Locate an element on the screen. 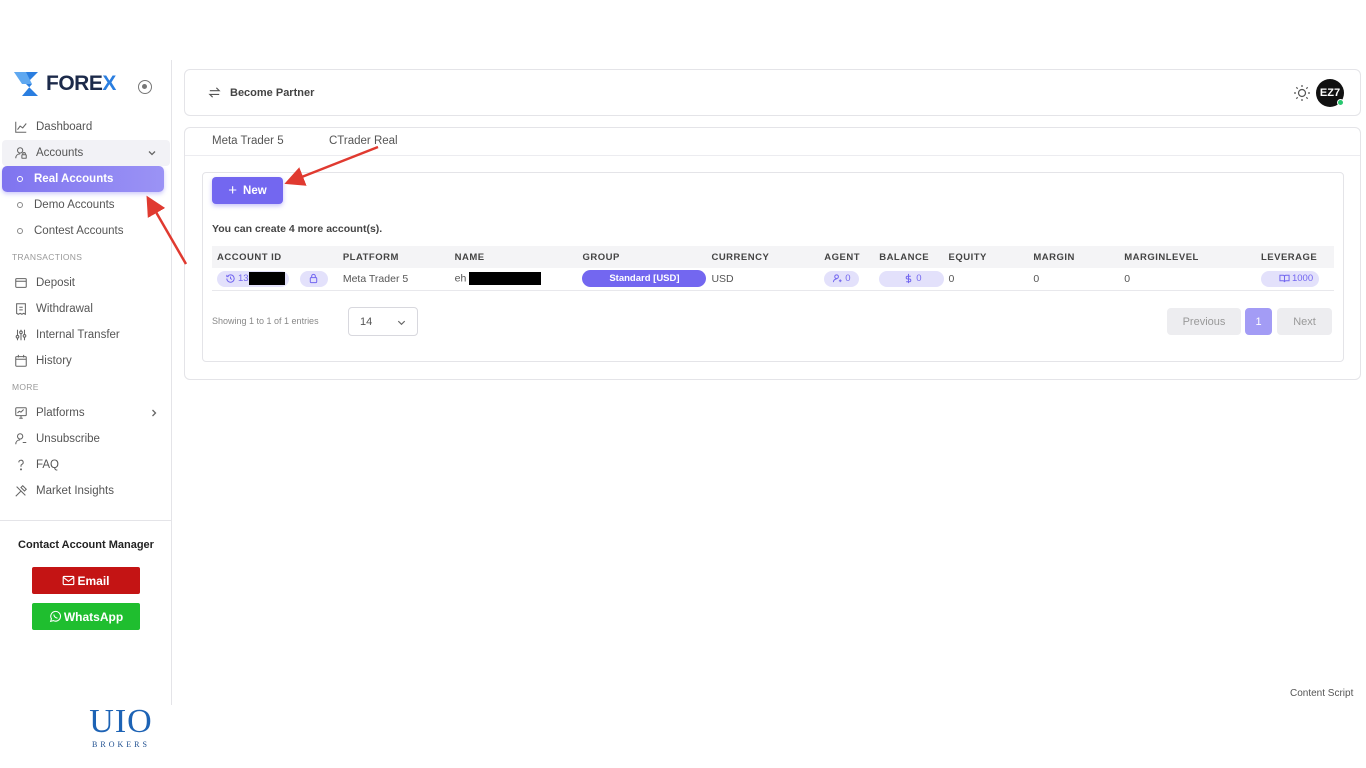 The height and width of the screenshot is (768, 1366). equity-cell: 0 is located at coordinates (986, 279).